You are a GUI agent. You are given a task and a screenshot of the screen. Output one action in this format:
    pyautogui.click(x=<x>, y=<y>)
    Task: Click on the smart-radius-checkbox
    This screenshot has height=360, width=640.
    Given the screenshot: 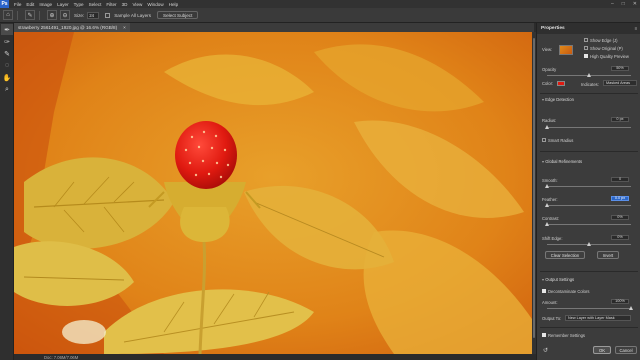 What is the action you would take?
    pyautogui.click(x=544, y=140)
    